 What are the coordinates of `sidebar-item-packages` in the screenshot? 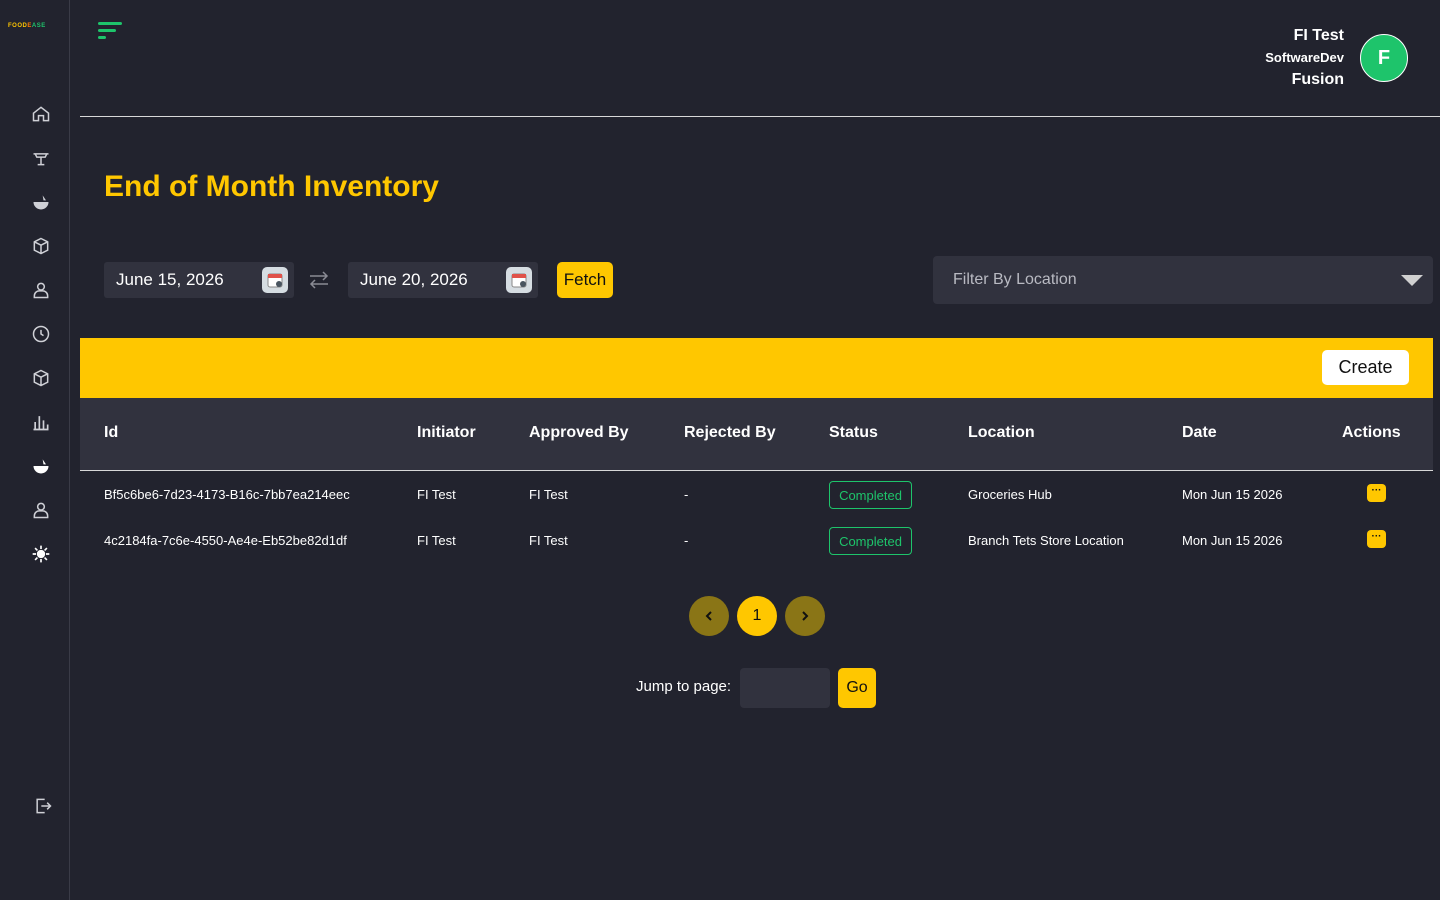 It's located at (41, 378).